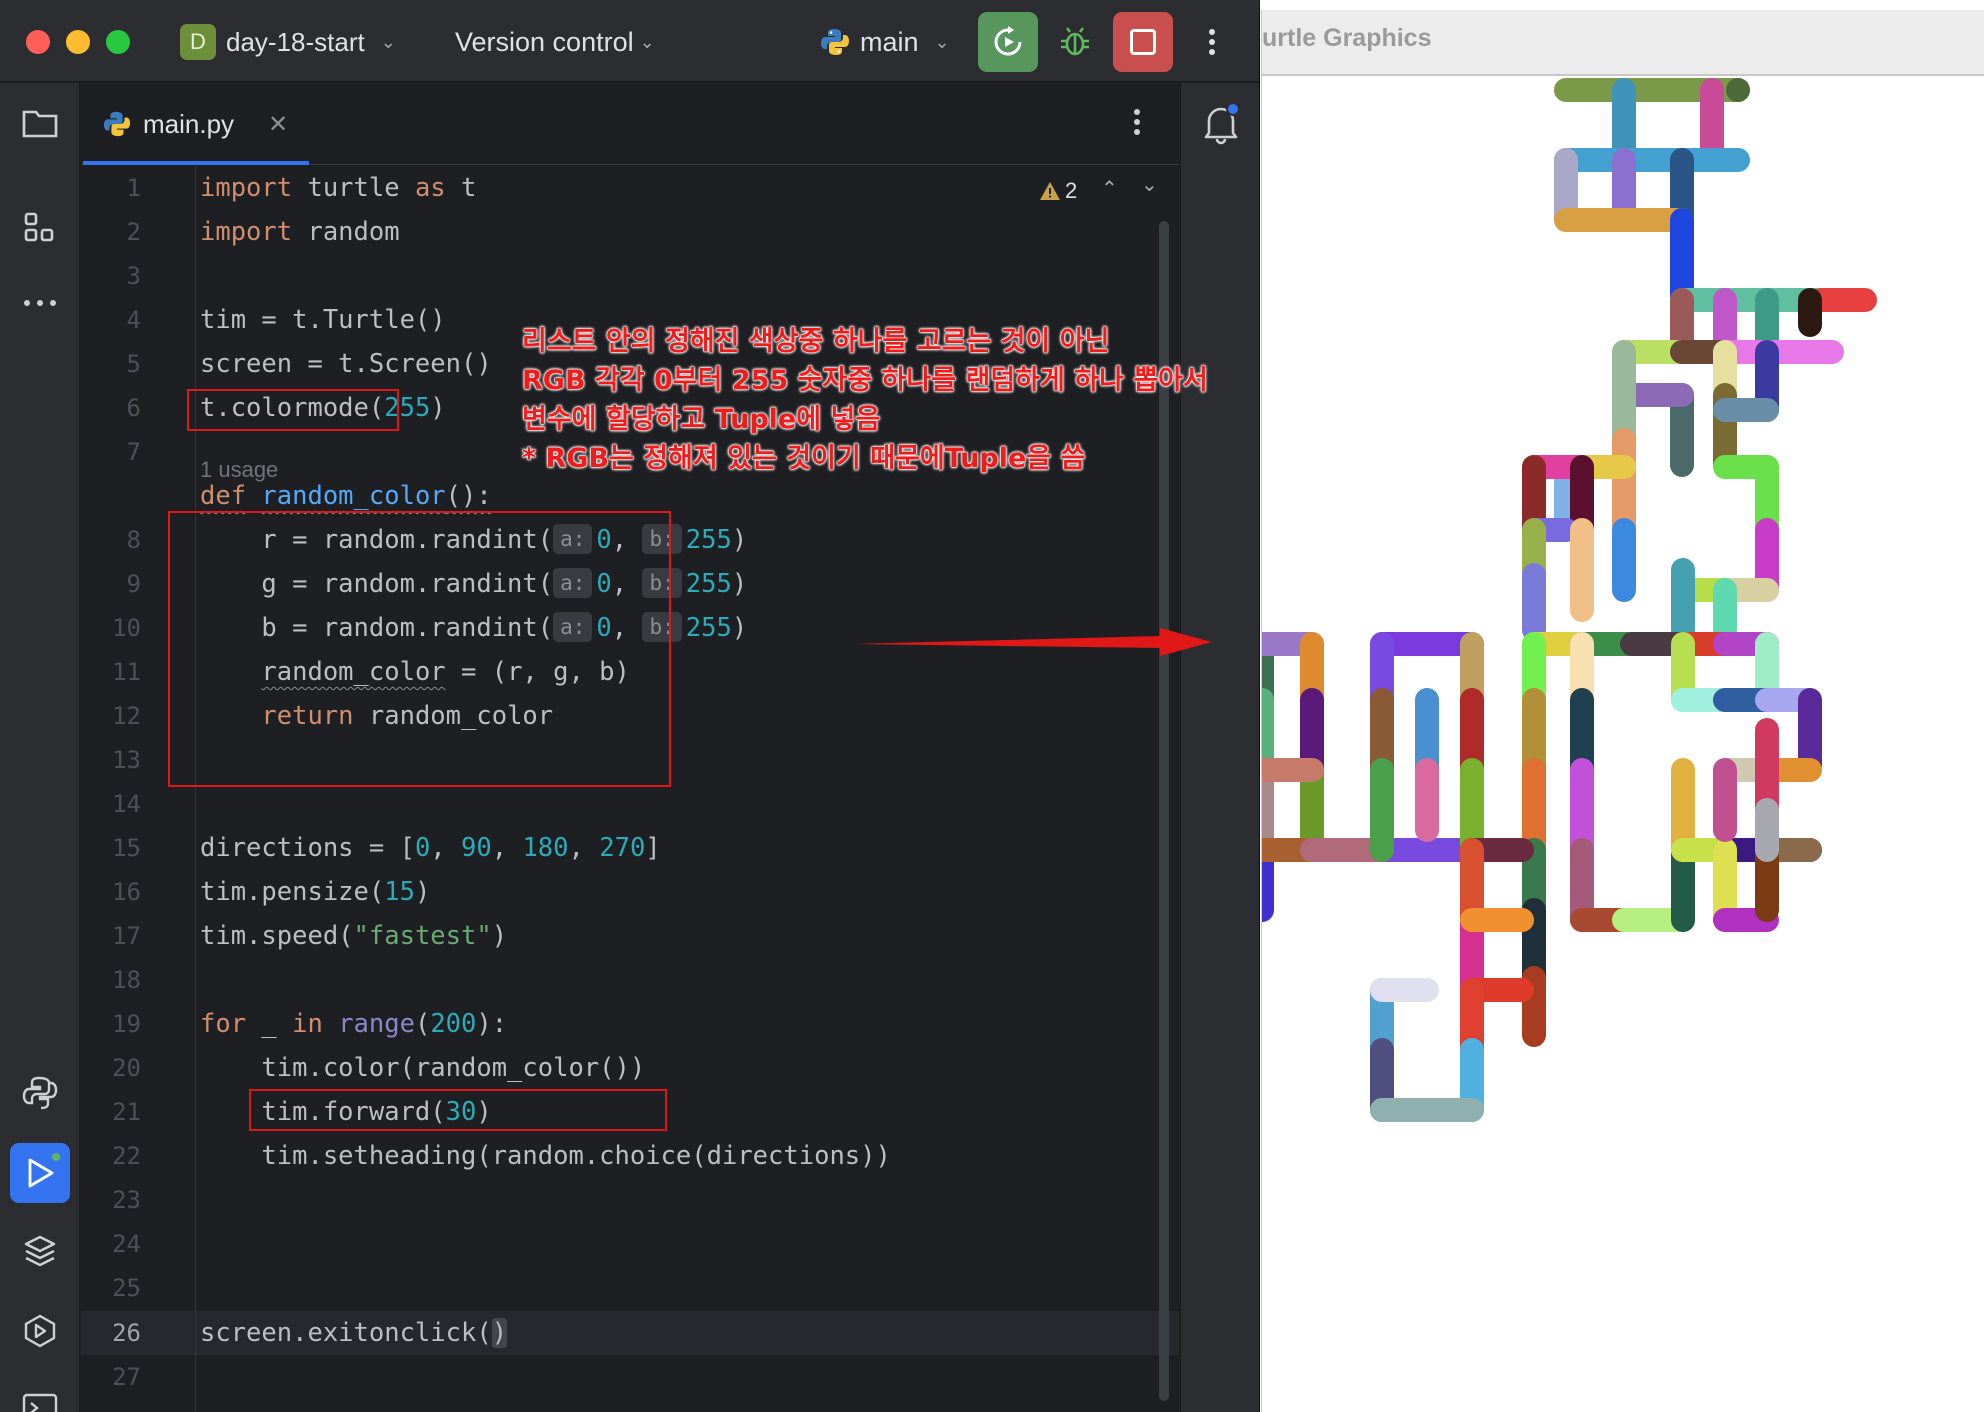  I want to click on more-tools-button, so click(40, 303).